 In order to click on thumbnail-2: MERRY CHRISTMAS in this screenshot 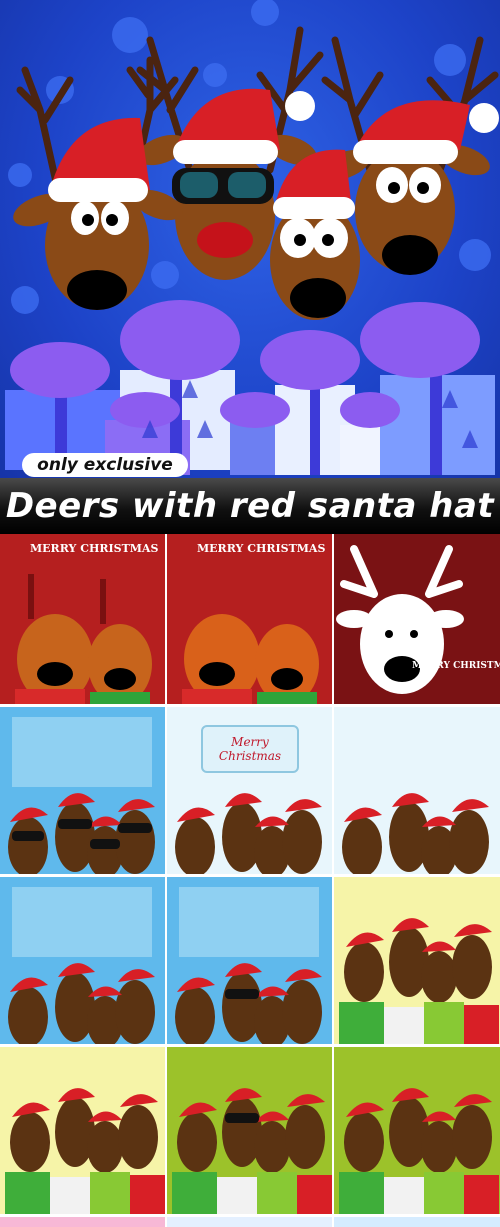, I will do `click(249, 619)`.